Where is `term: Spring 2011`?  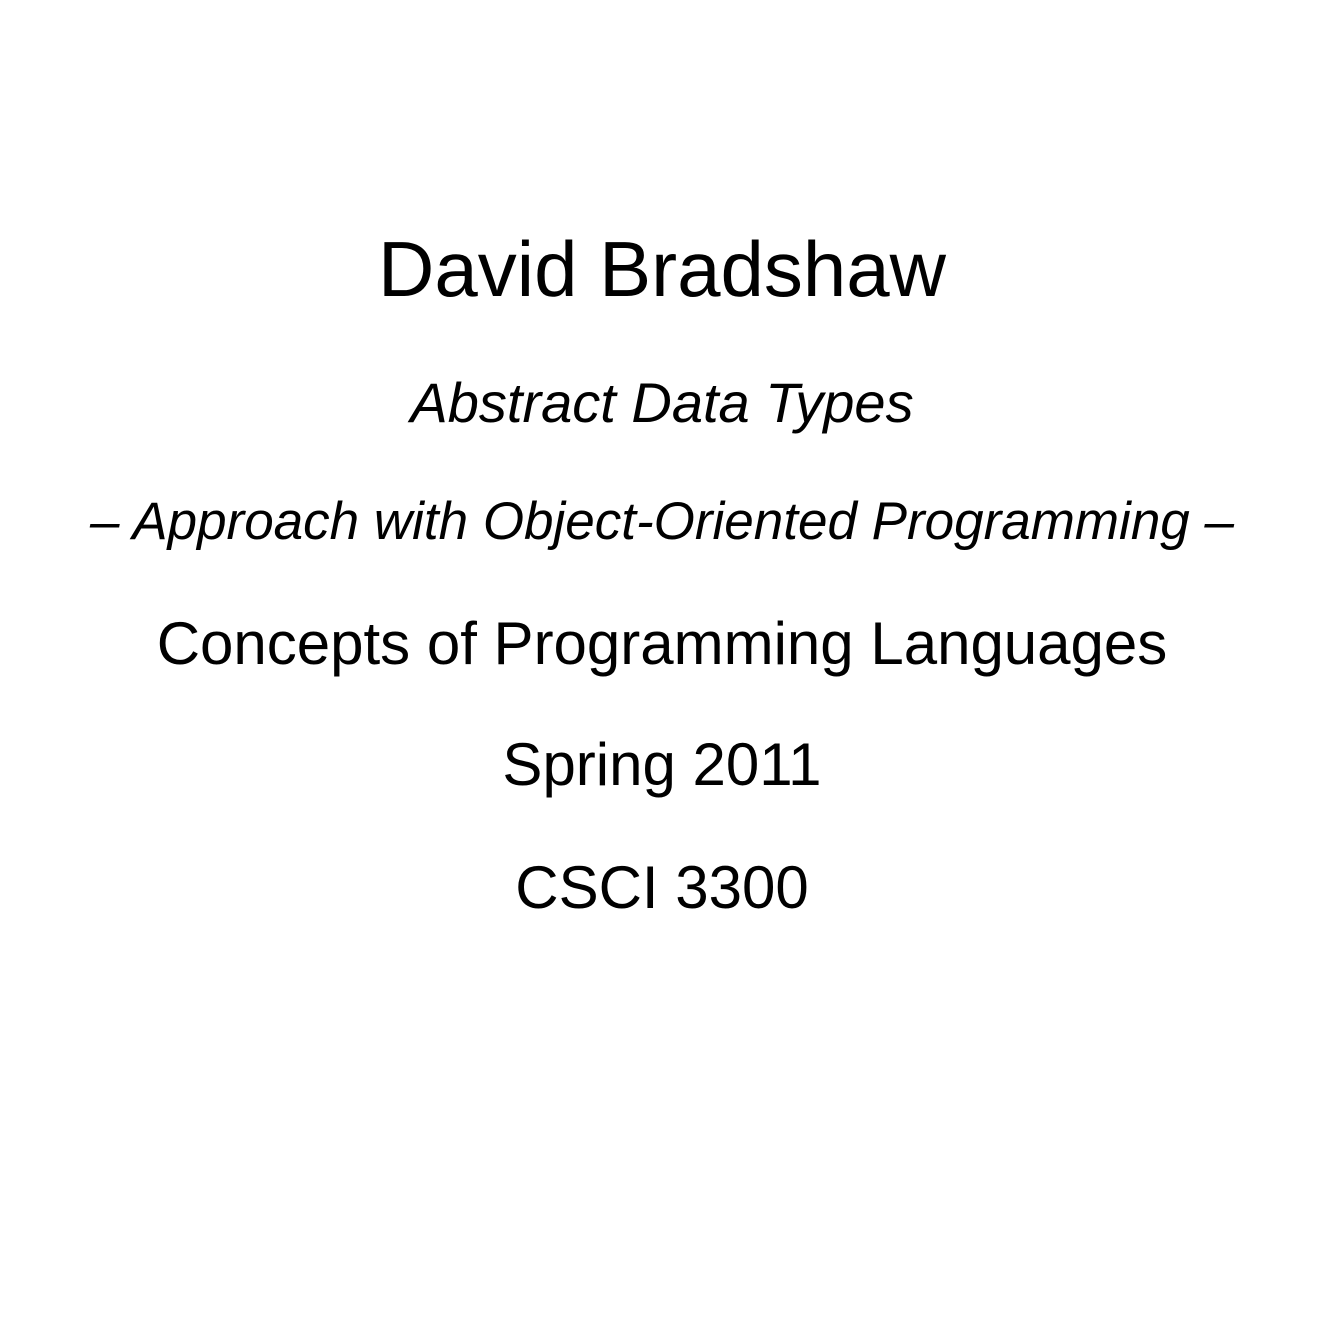 term: Spring 2011 is located at coordinates (662, 764).